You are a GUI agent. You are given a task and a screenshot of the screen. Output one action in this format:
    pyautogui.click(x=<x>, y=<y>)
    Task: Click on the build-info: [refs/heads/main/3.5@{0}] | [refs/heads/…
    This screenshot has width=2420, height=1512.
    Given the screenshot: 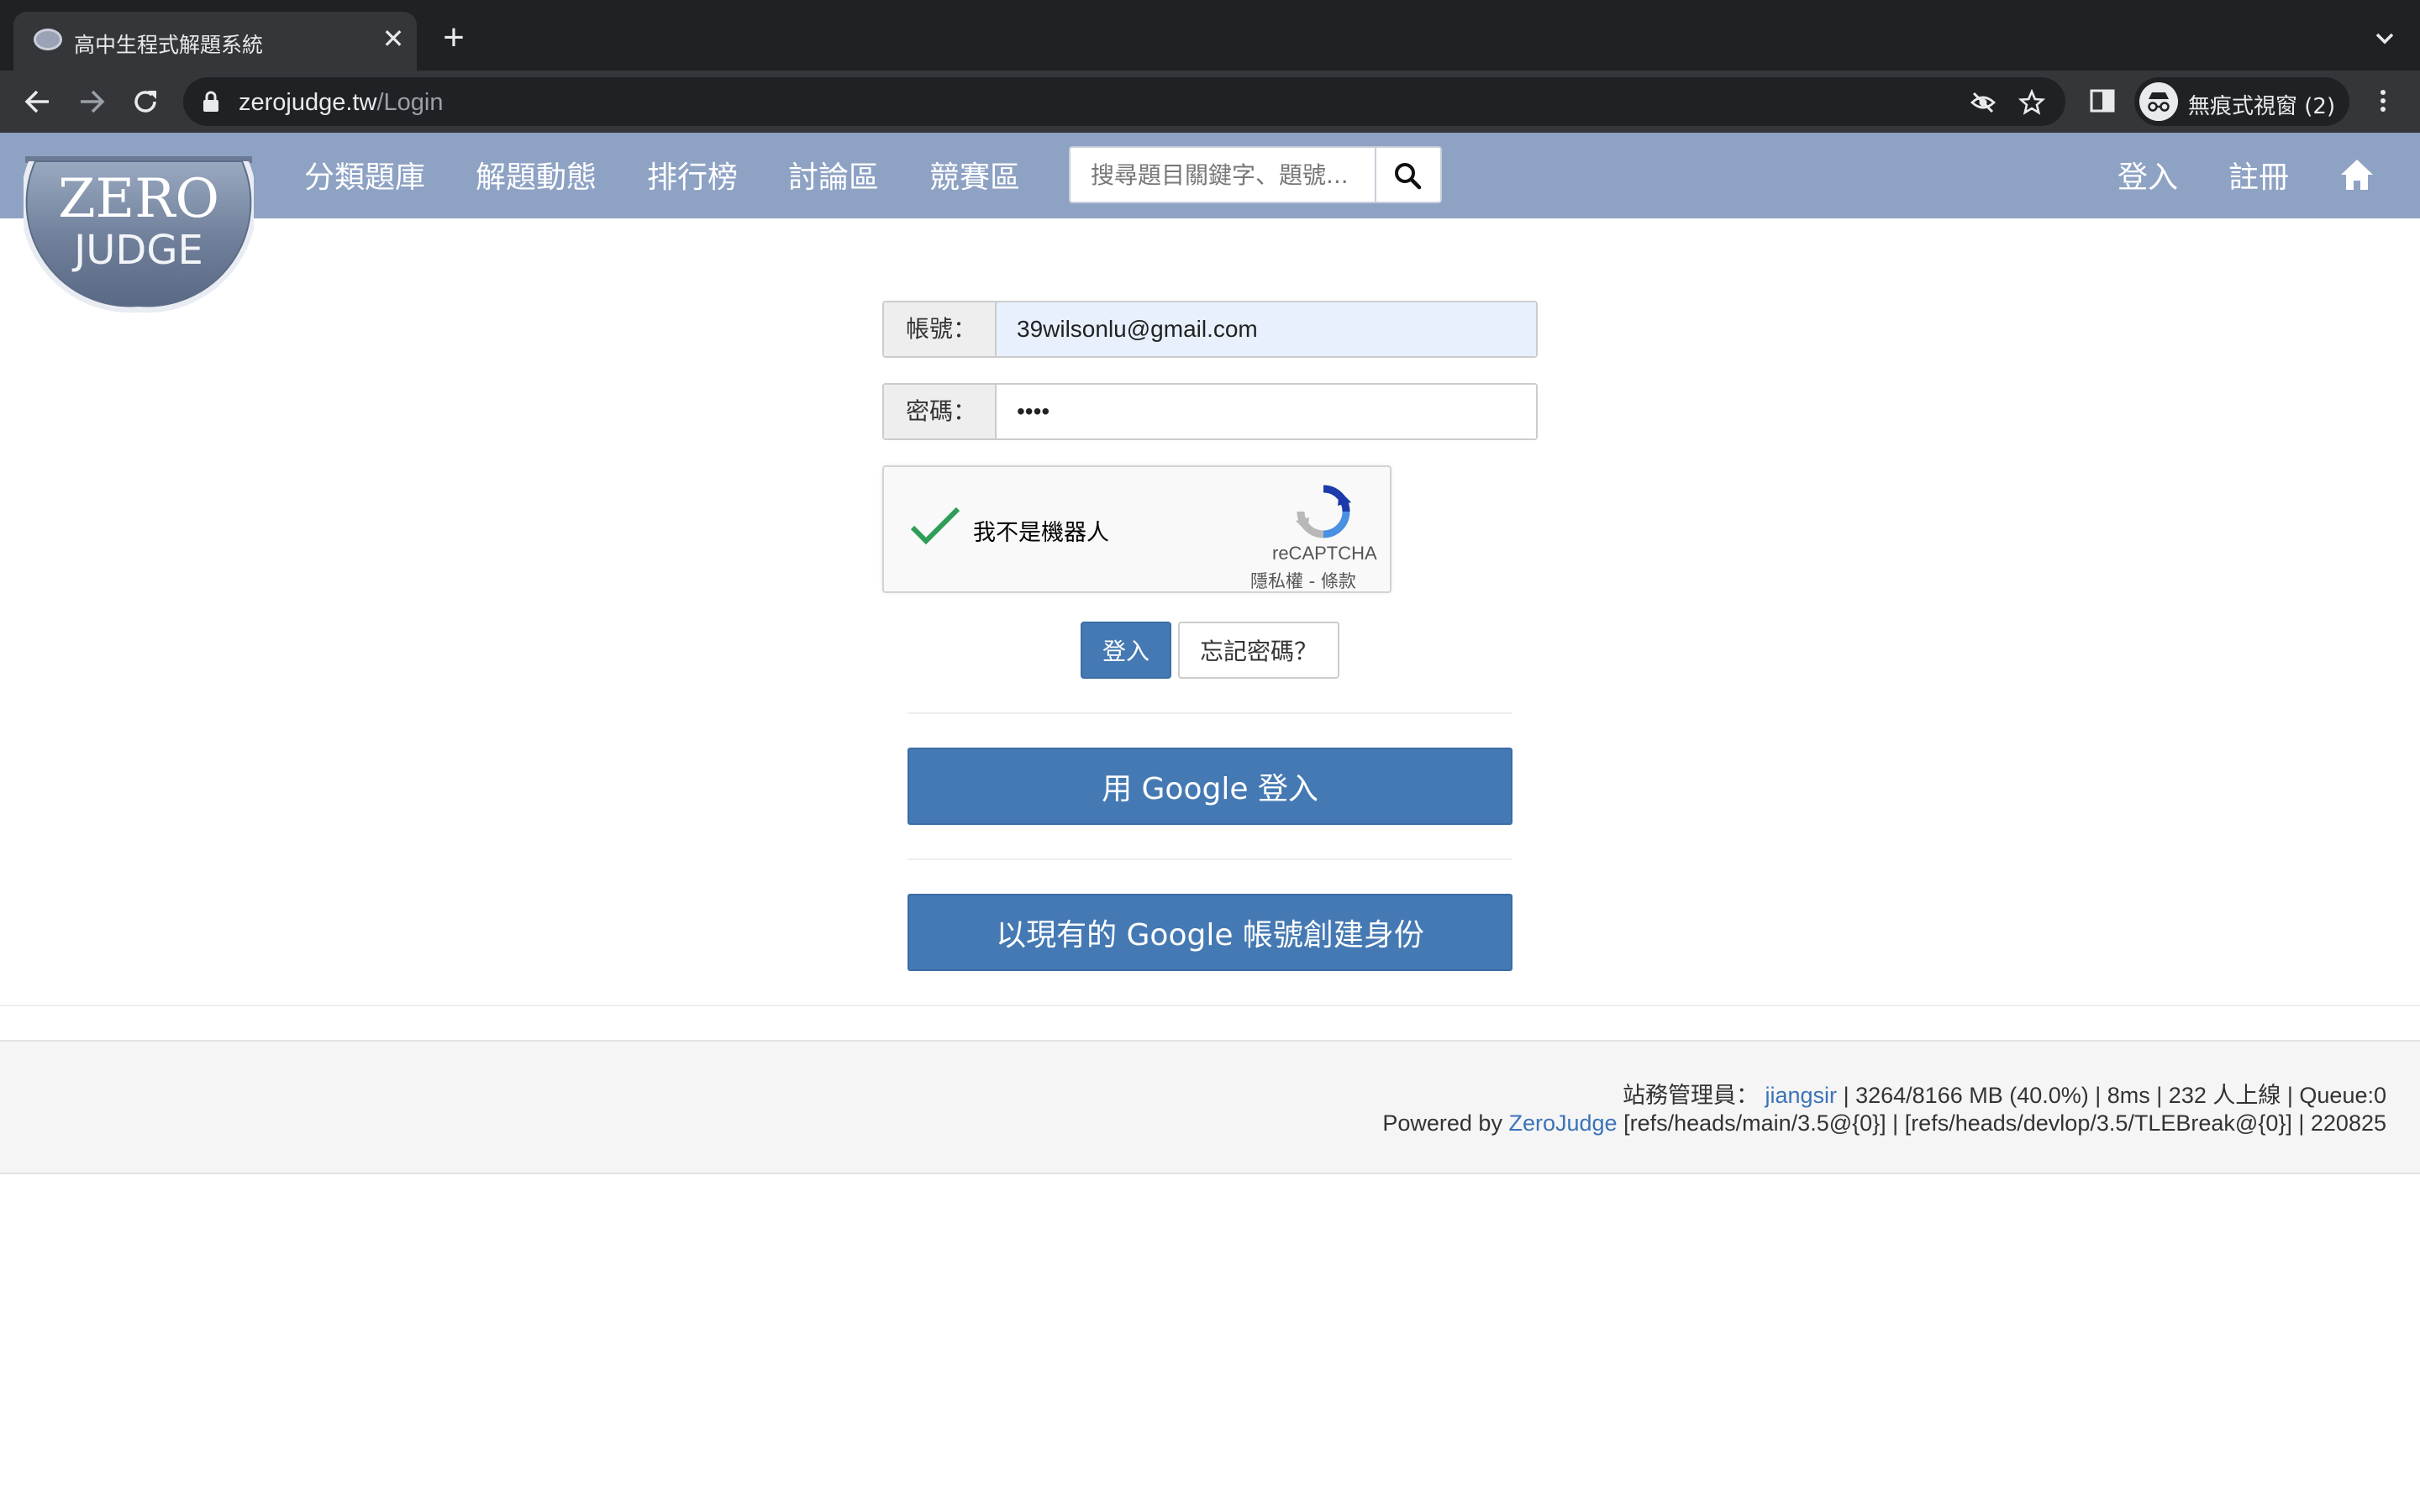 What is the action you would take?
    pyautogui.click(x=2004, y=1123)
    